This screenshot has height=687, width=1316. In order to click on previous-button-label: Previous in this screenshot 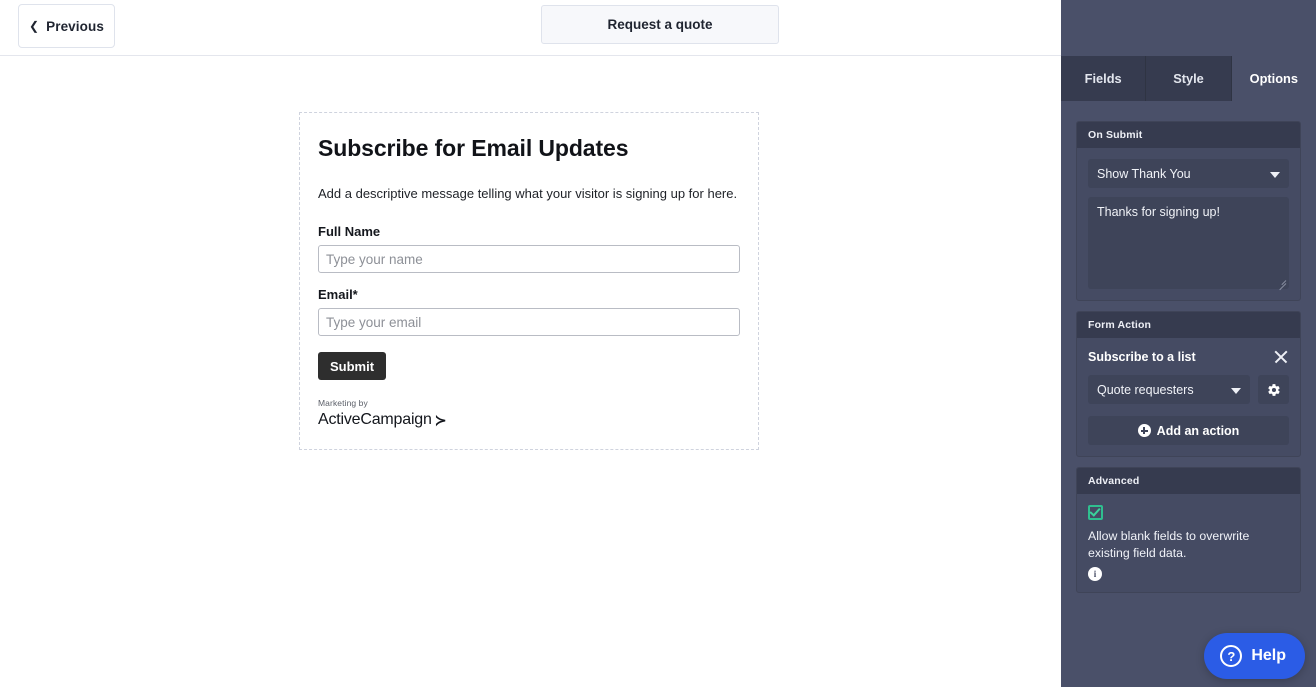, I will do `click(75, 26)`.